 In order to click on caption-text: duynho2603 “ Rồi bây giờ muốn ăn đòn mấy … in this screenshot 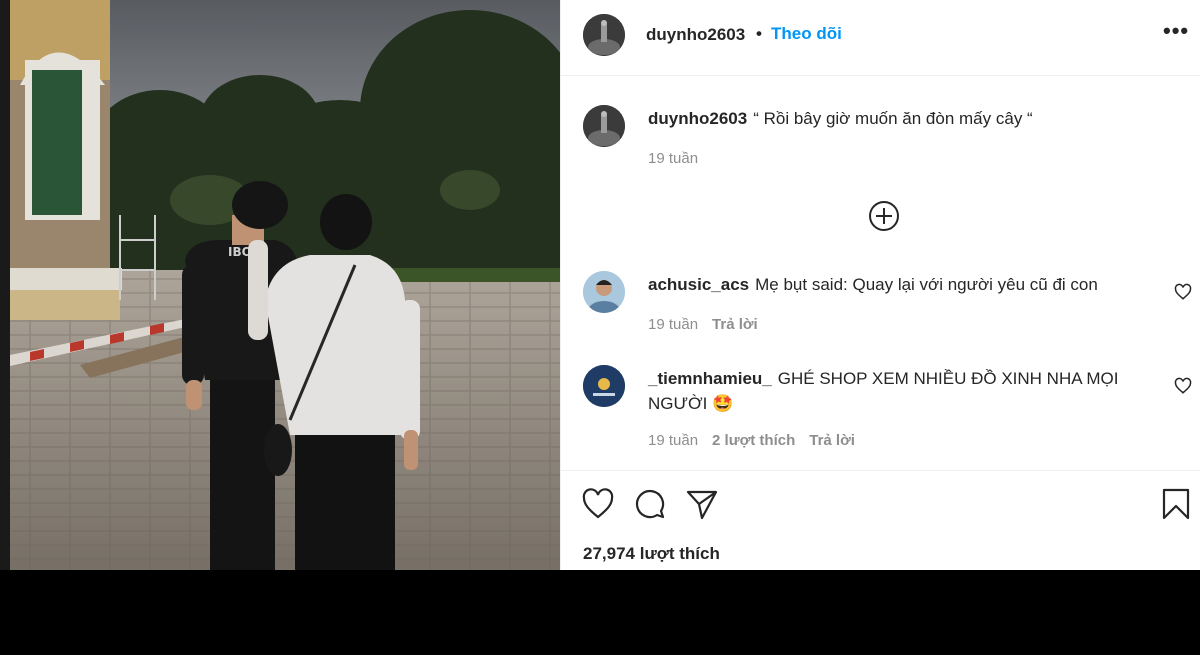, I will do `click(903, 118)`.